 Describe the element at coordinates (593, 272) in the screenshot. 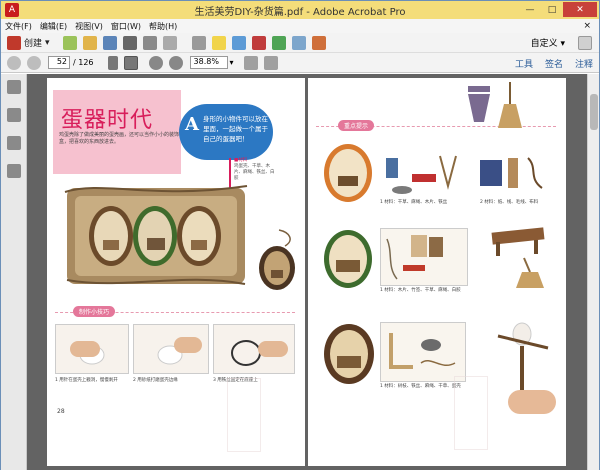

I see `vertical-scrollbar` at that location.